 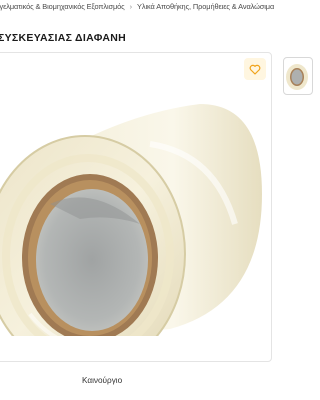 What do you see at coordinates (62, 6) in the screenshot?
I see `breadcrumb-item-industrial-equipment: Επαγγελματικός & Βιομηχανικός Εξοπλισμός` at bounding box center [62, 6].